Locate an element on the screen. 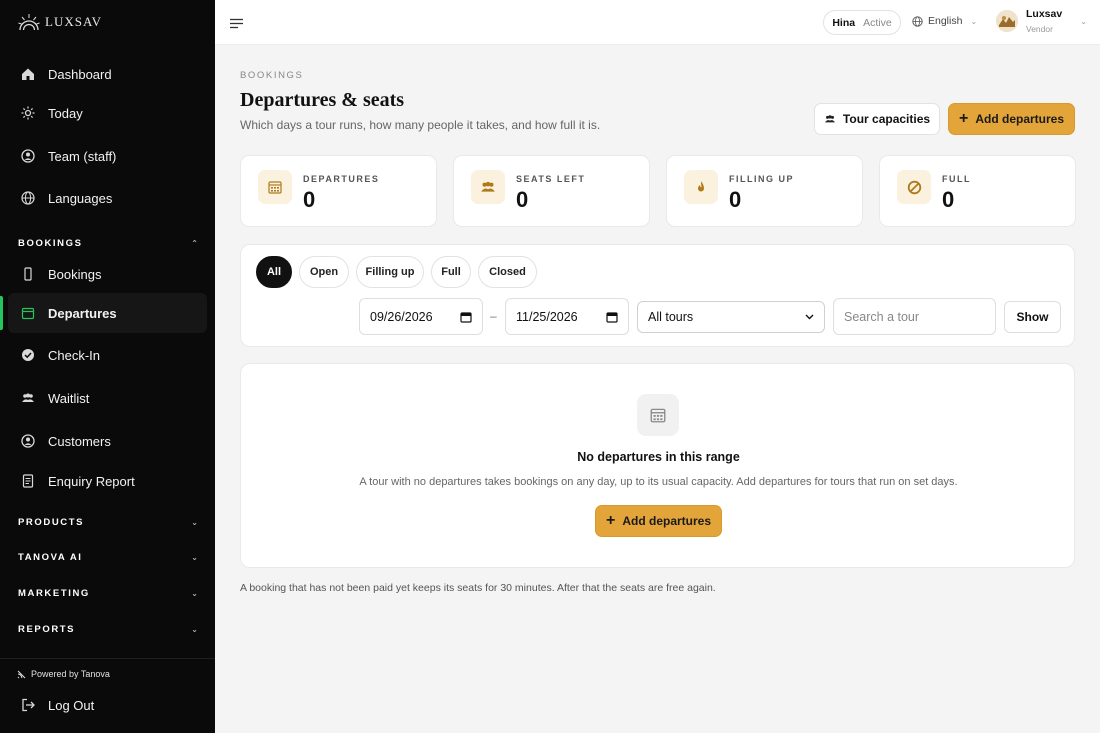  sidebar-item-departures: Departures is located at coordinates (107, 313).